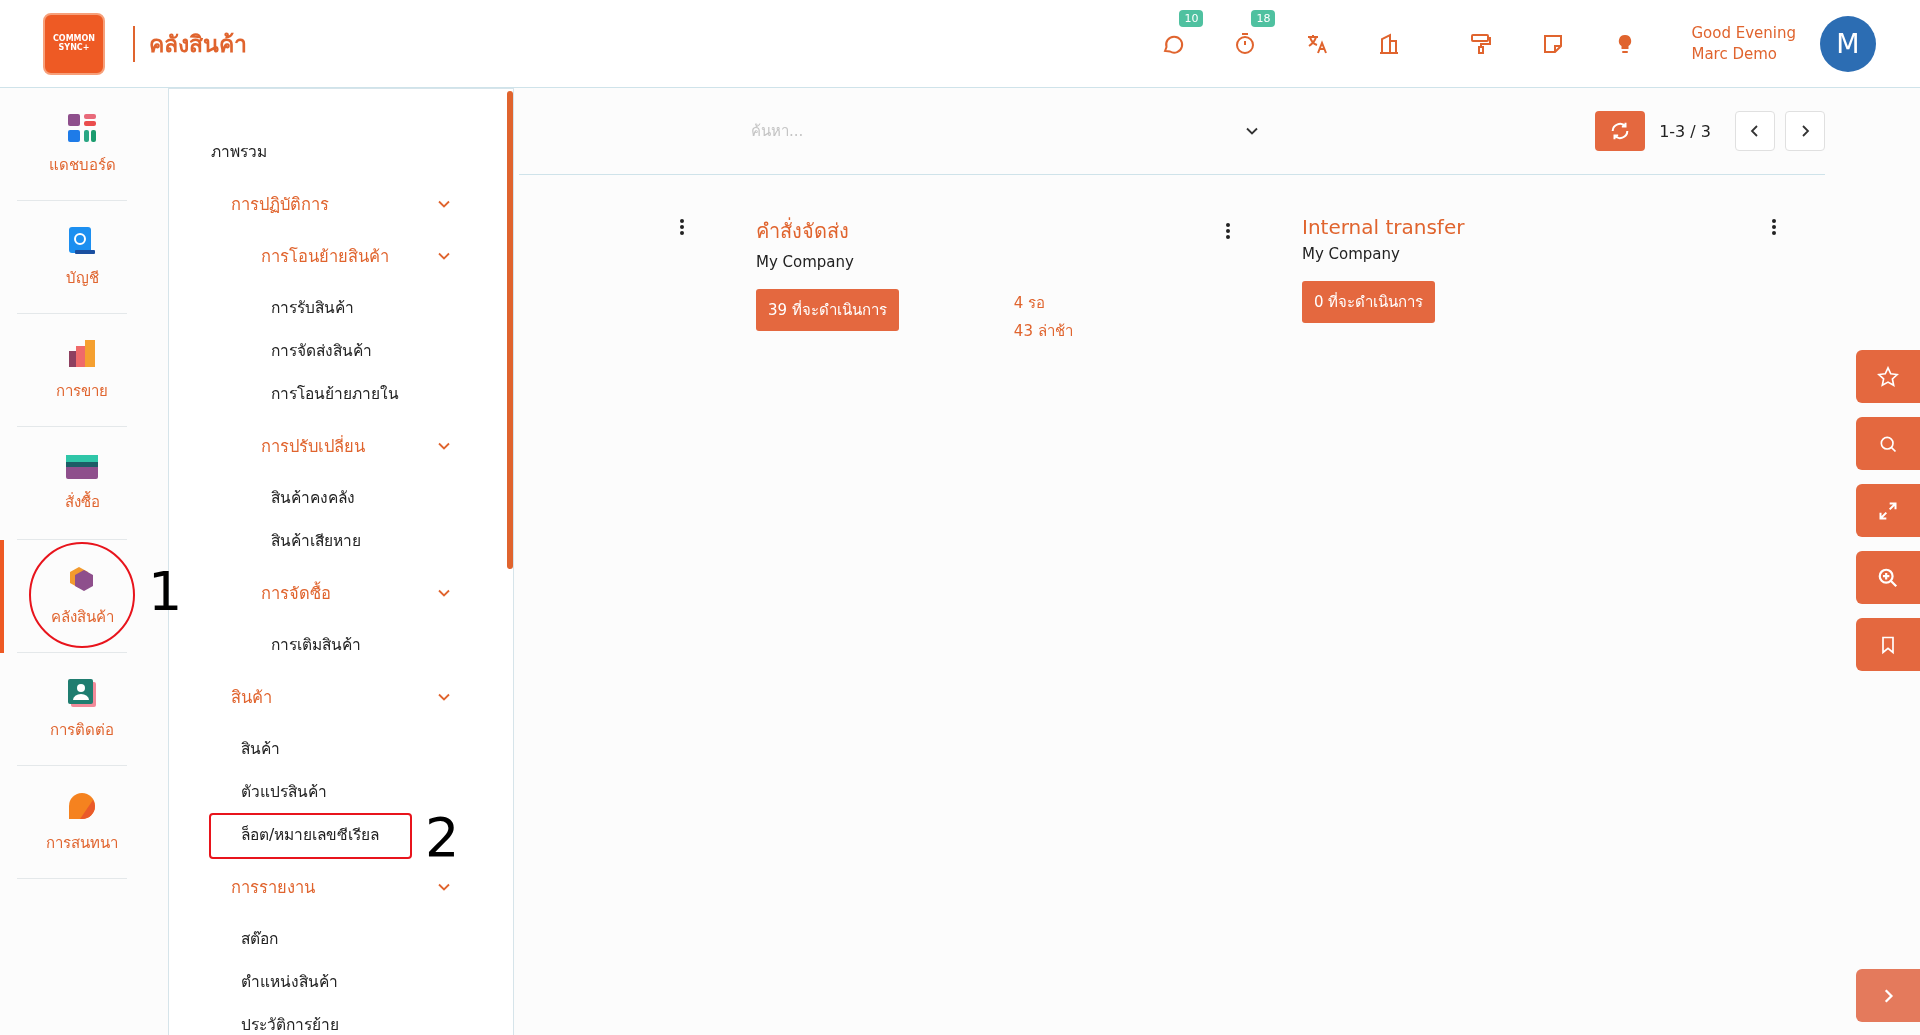 The image size is (1920, 1035). What do you see at coordinates (310, 834) in the screenshot?
I see `menu-item: ล็อต/หมายเลขซีเรียล` at bounding box center [310, 834].